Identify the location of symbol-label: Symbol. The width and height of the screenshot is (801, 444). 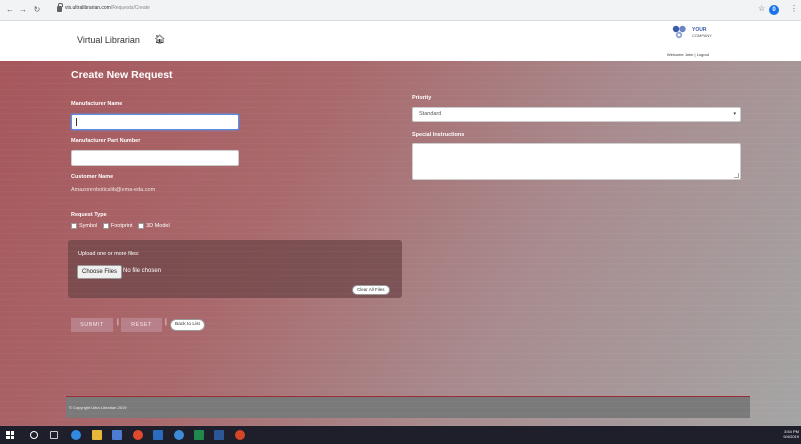
(88, 226).